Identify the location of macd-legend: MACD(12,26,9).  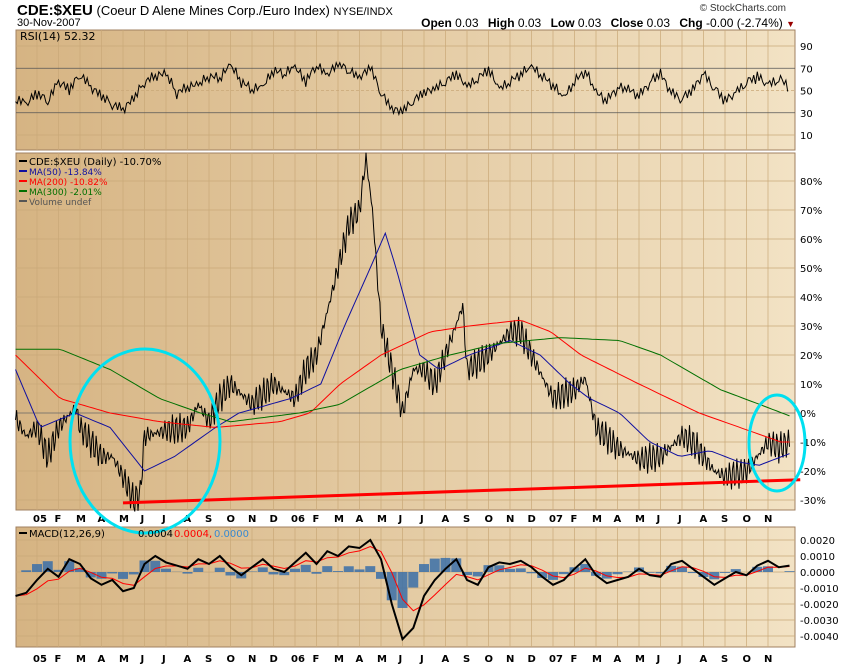
(67, 534).